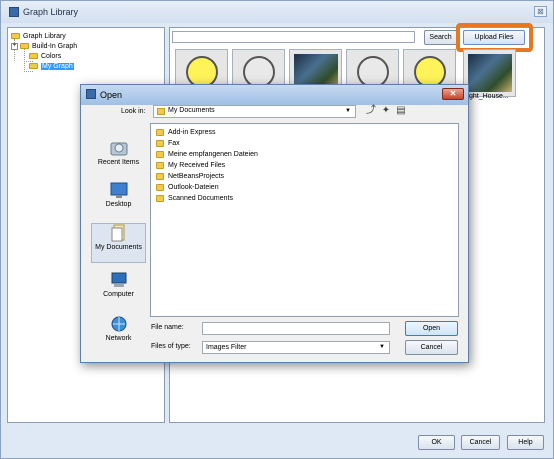  What do you see at coordinates (14, 46) in the screenshot?
I see `expand-icon: +` at bounding box center [14, 46].